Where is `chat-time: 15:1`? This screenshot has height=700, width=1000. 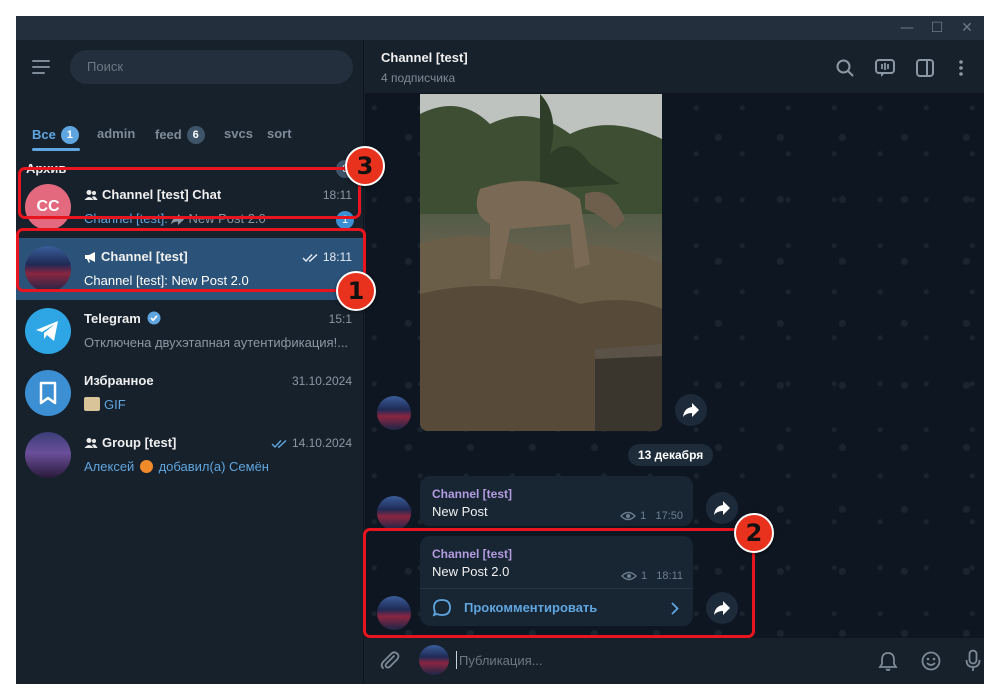 chat-time: 15:1 is located at coordinates (340, 319).